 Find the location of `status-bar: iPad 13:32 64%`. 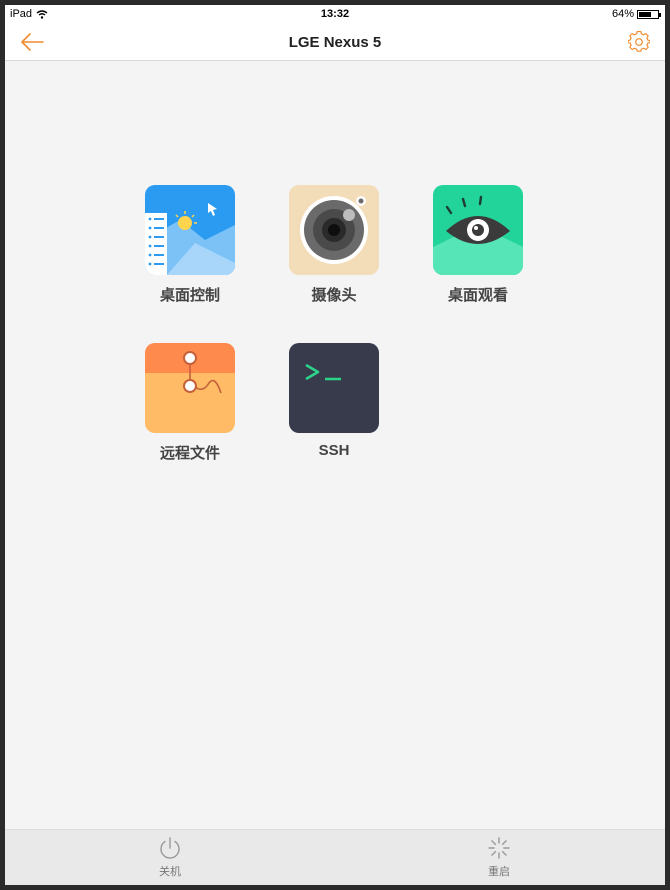

status-bar: iPad 13:32 64% is located at coordinates (335, 14).